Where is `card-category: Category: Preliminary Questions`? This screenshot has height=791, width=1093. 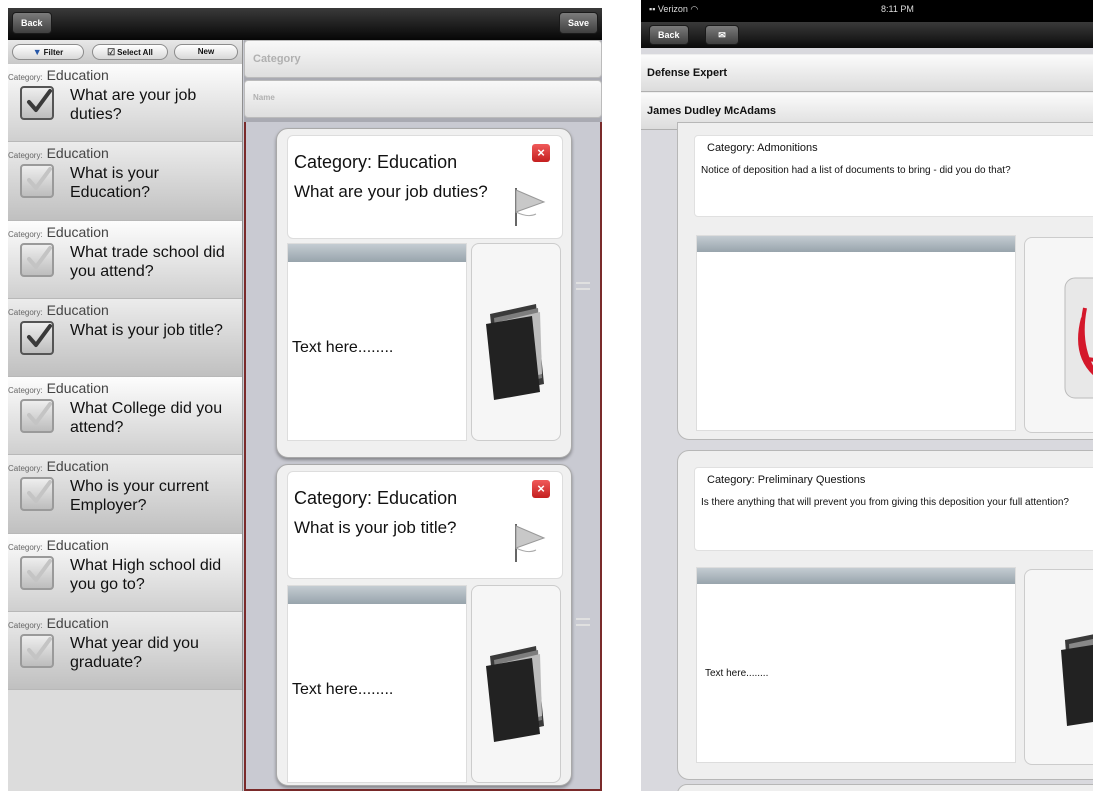
card-category: Category: Preliminary Questions is located at coordinates (786, 480).